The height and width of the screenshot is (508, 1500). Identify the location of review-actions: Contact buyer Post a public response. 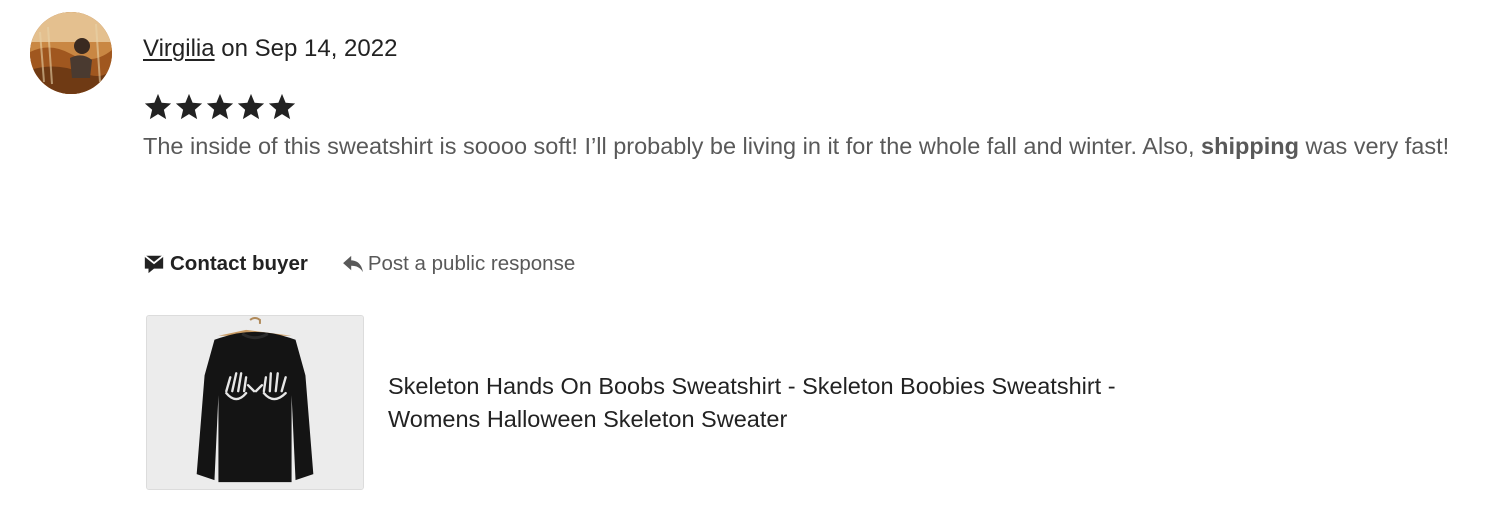
(359, 264).